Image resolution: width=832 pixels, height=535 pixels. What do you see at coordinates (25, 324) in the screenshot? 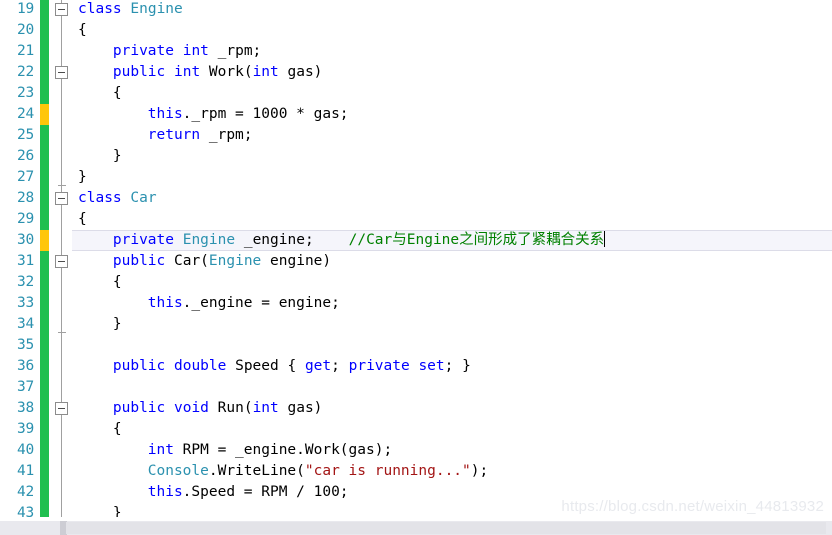
I see `line-number: 34` at bounding box center [25, 324].